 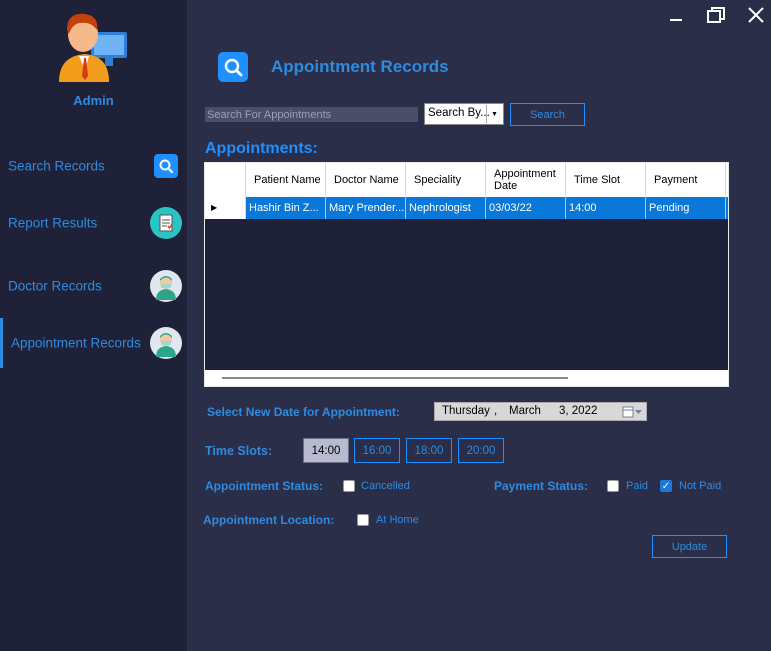 I want to click on minimize-icon, so click(x=676, y=15).